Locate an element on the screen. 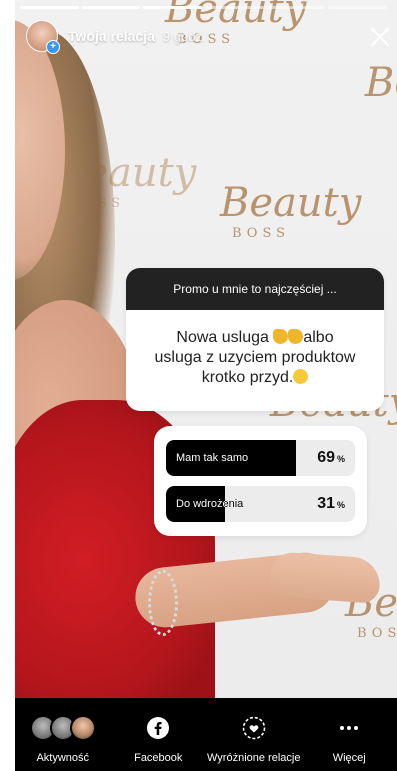  close-icon is located at coordinates (380, 37).